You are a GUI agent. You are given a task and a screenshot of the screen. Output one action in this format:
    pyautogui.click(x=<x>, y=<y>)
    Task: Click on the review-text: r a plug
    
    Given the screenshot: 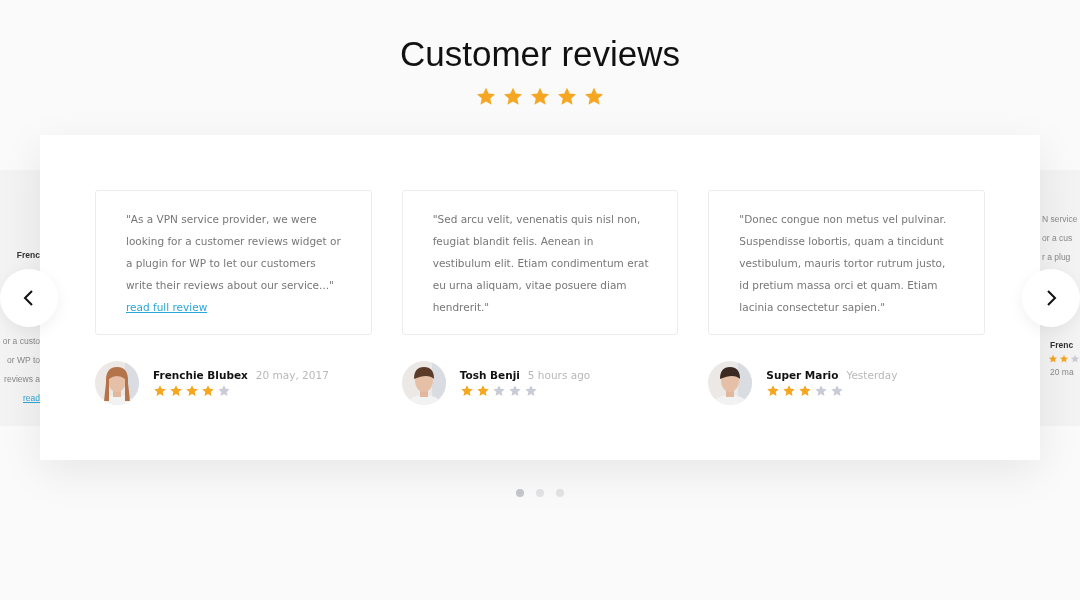 What is the action you would take?
    pyautogui.click(x=1056, y=257)
    